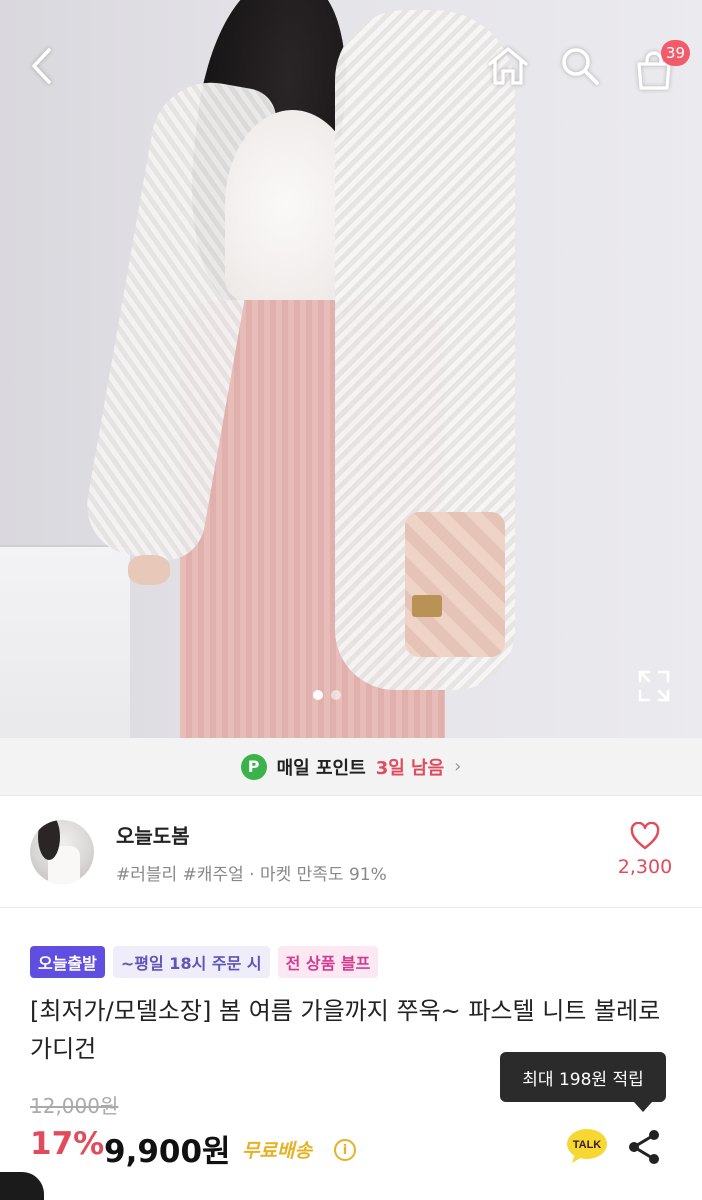  I want to click on original-price: 12,000원, so click(74, 1106).